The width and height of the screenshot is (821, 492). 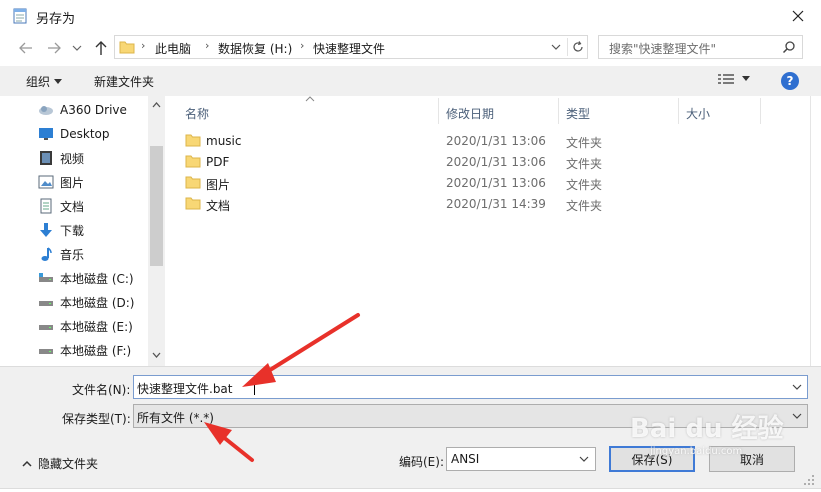 I want to click on sidebar-item-documents: 文档, so click(x=61, y=206).